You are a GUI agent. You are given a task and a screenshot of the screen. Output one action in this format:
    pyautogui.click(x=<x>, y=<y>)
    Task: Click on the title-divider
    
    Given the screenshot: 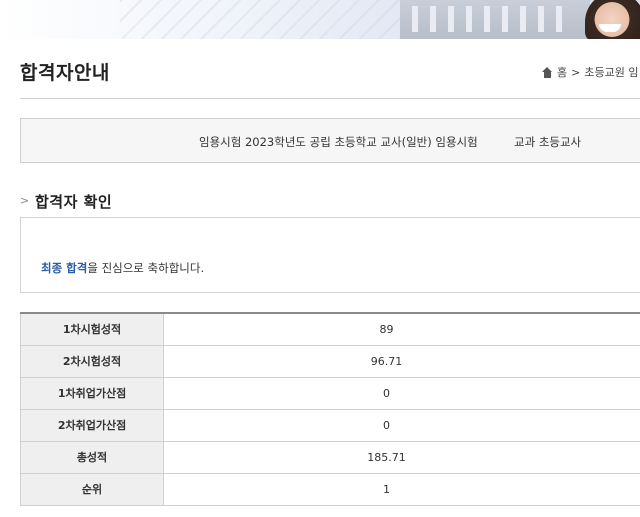 What is the action you would take?
    pyautogui.click(x=330, y=98)
    